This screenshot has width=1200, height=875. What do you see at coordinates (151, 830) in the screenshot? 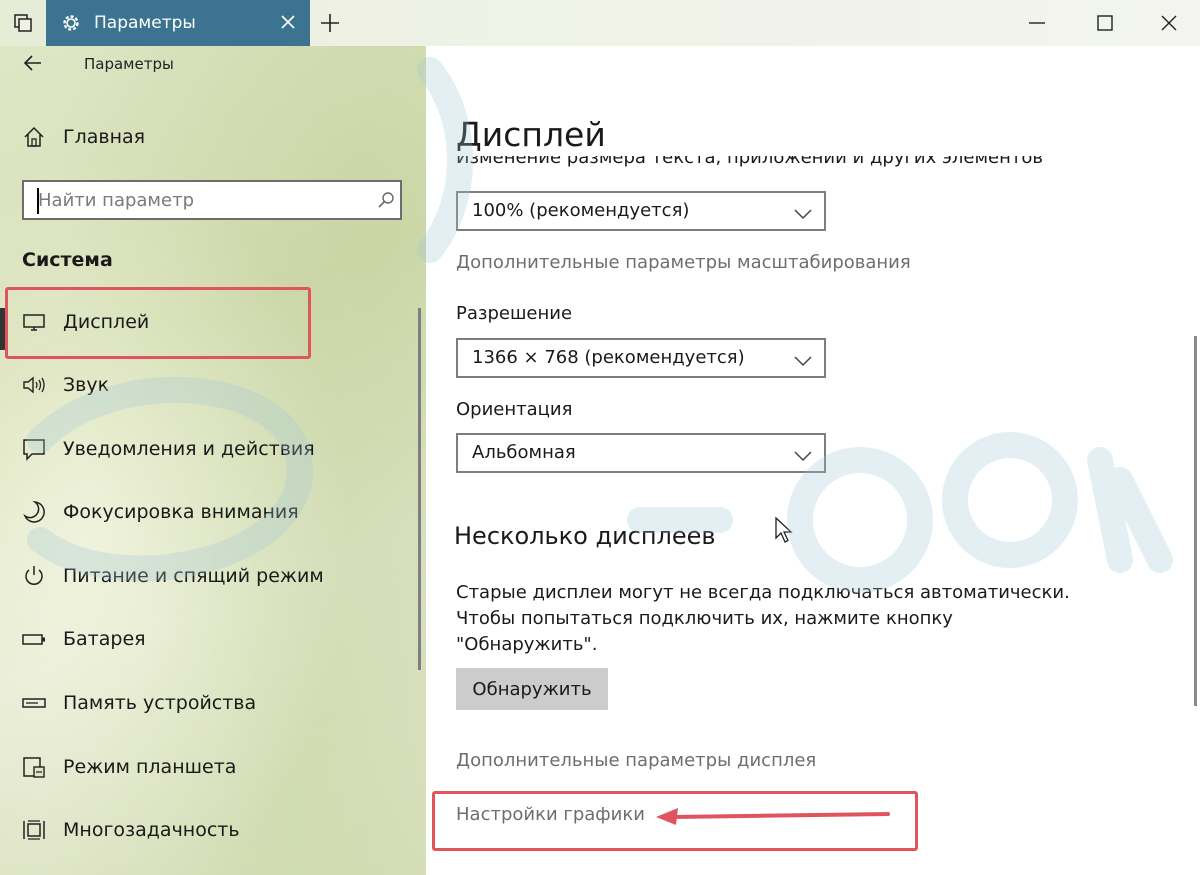
I see `sidebar-item-label: Многозадачность` at bounding box center [151, 830].